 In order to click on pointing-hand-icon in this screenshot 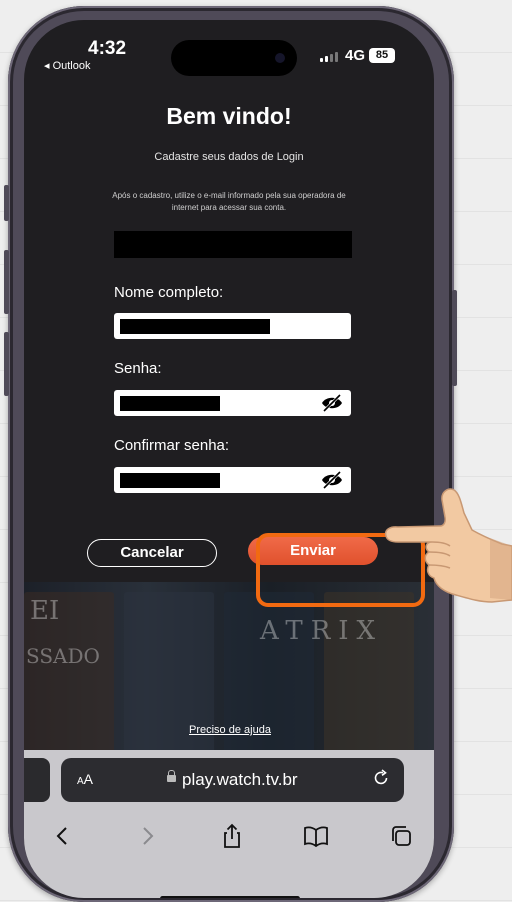, I will do `click(448, 545)`.